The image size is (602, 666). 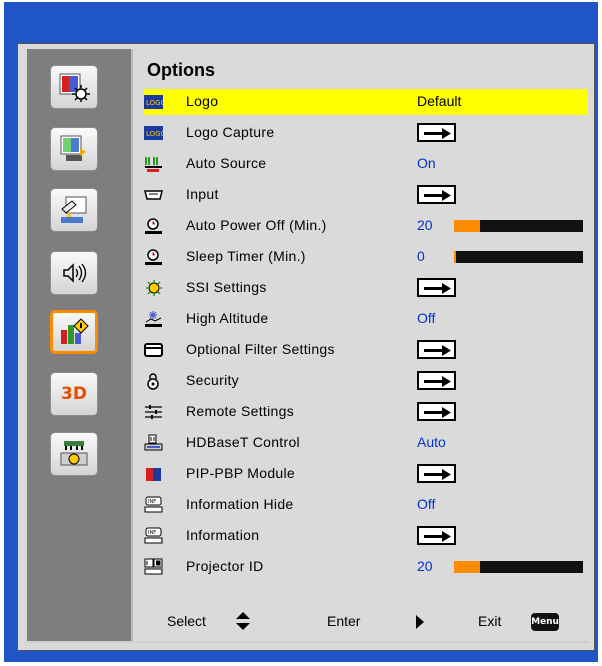 What do you see at coordinates (366, 319) in the screenshot?
I see `menu-row-high-altitude: High Altitude Off` at bounding box center [366, 319].